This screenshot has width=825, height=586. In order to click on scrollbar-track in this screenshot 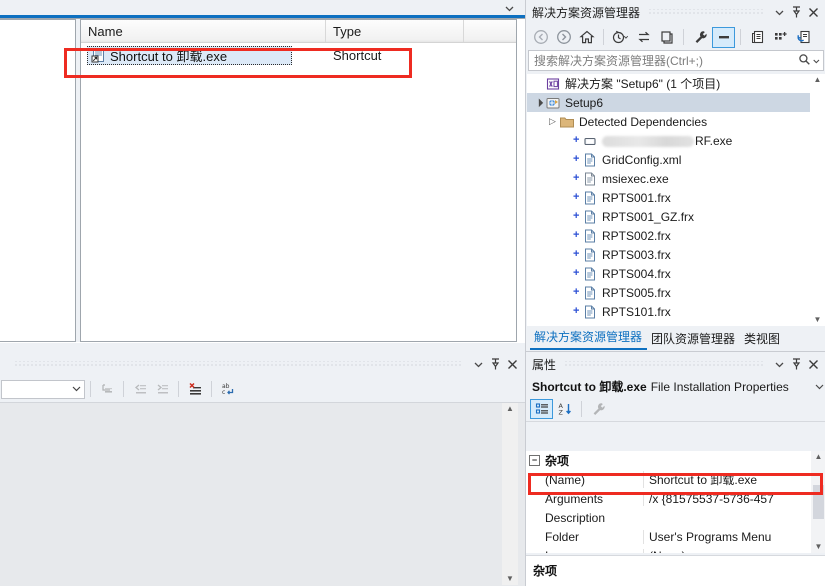, I will do `click(817, 200)`.